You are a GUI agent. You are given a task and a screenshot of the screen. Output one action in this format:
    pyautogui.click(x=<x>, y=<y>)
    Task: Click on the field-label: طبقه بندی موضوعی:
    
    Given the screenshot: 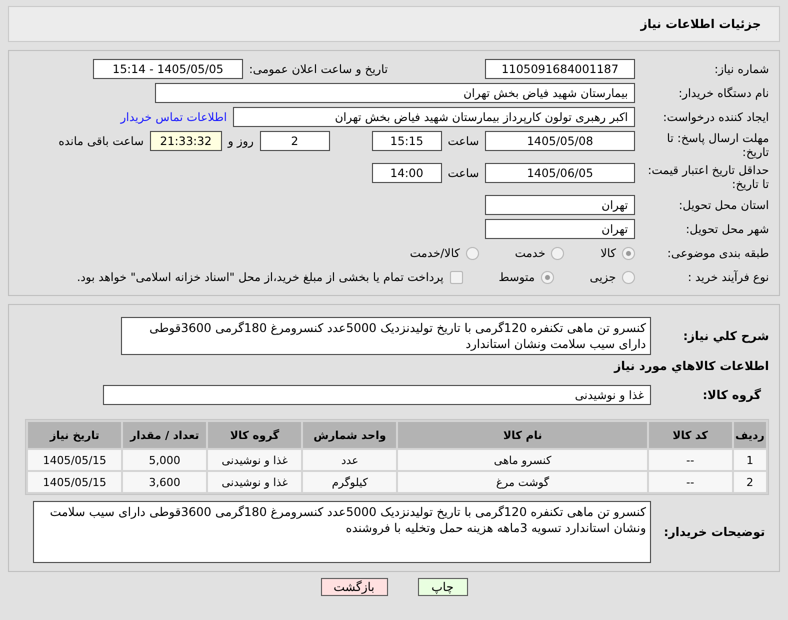 What is the action you would take?
    pyautogui.click(x=717, y=253)
    